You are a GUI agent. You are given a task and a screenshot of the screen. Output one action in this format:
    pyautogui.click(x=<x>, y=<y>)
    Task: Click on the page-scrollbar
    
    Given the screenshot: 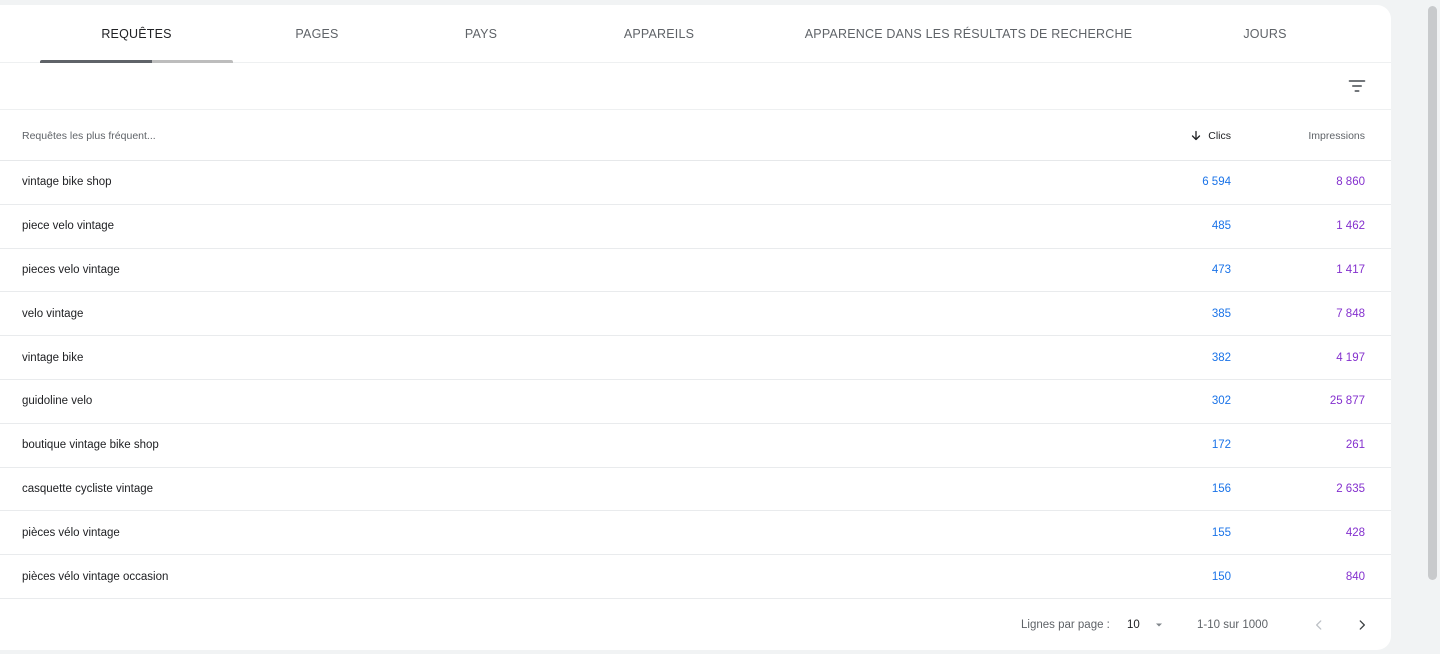 What is the action you would take?
    pyautogui.click(x=1432, y=327)
    